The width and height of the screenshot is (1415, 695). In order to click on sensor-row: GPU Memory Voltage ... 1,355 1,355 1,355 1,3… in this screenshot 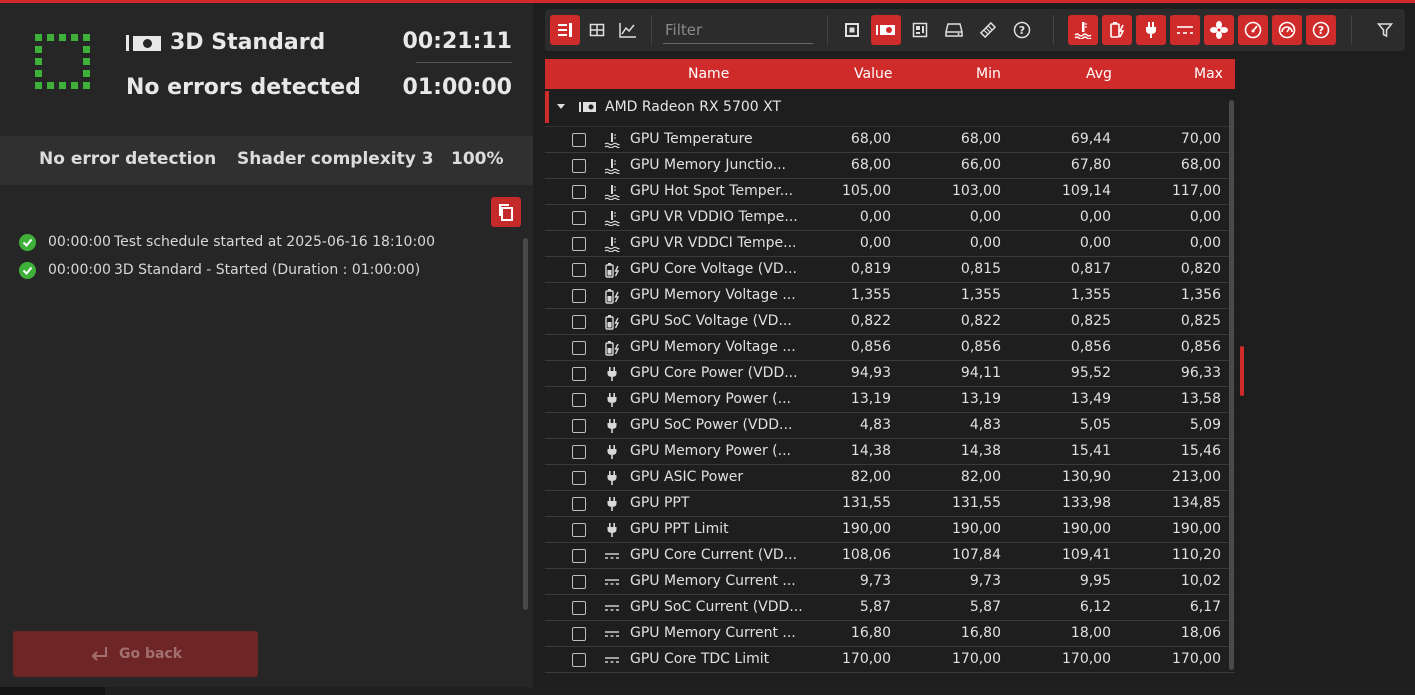, I will do `click(890, 296)`.